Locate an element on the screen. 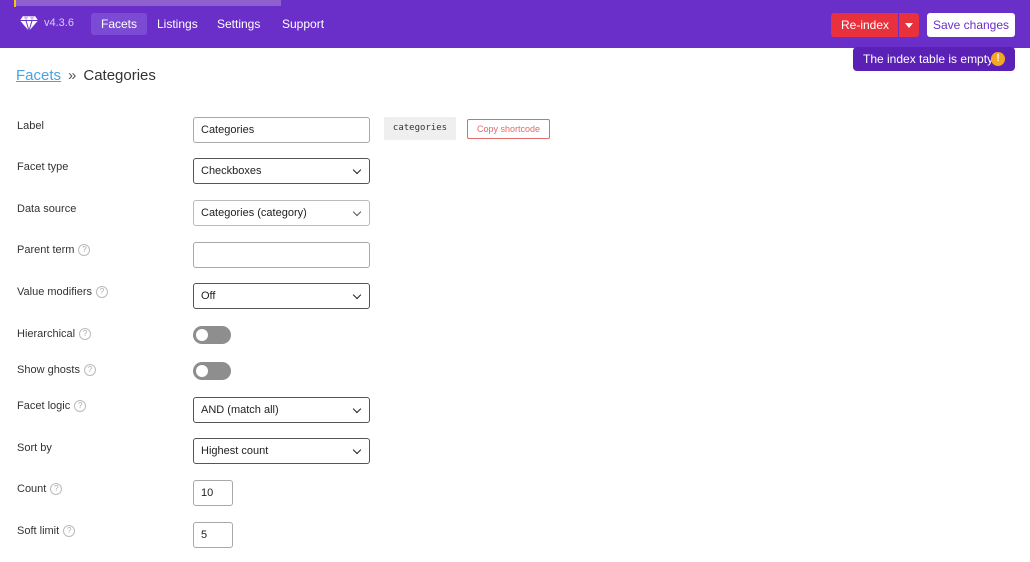 Image resolution: width=1030 pixels, height=562 pixels. reindex-button: Re-index is located at coordinates (864, 25).